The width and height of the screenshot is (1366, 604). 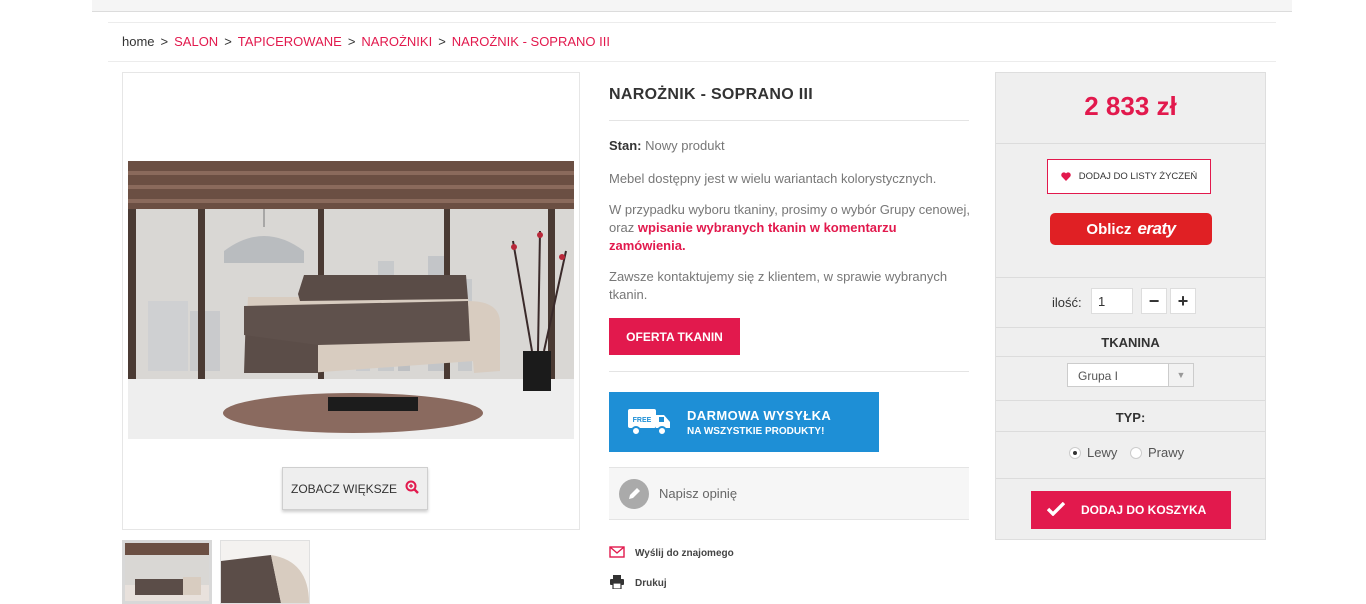 I want to click on quantity-label: ilość:, so click(x=1067, y=302).